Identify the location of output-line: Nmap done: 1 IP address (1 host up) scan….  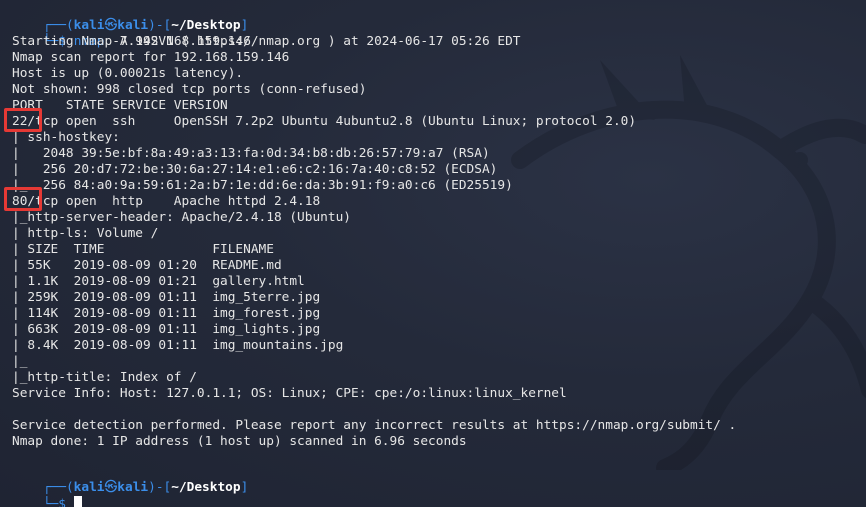
(239, 441).